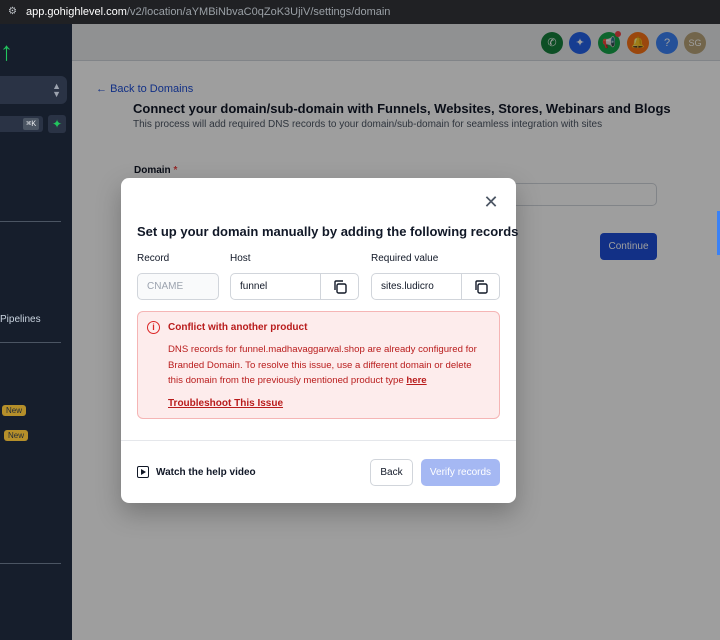 Image resolution: width=720 pixels, height=640 pixels. Describe the element at coordinates (76, 12) in the screenshot. I see `url-host: app.gohighlevel.com` at that location.